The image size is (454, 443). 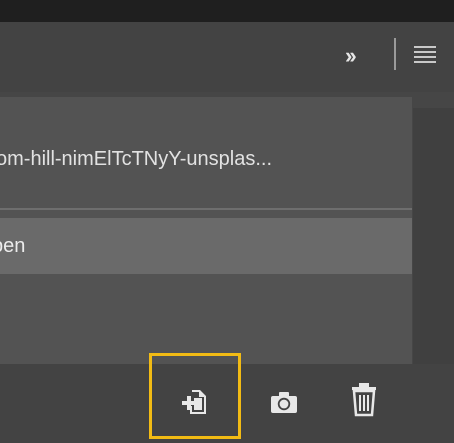 I want to click on camera-icon, so click(x=284, y=402).